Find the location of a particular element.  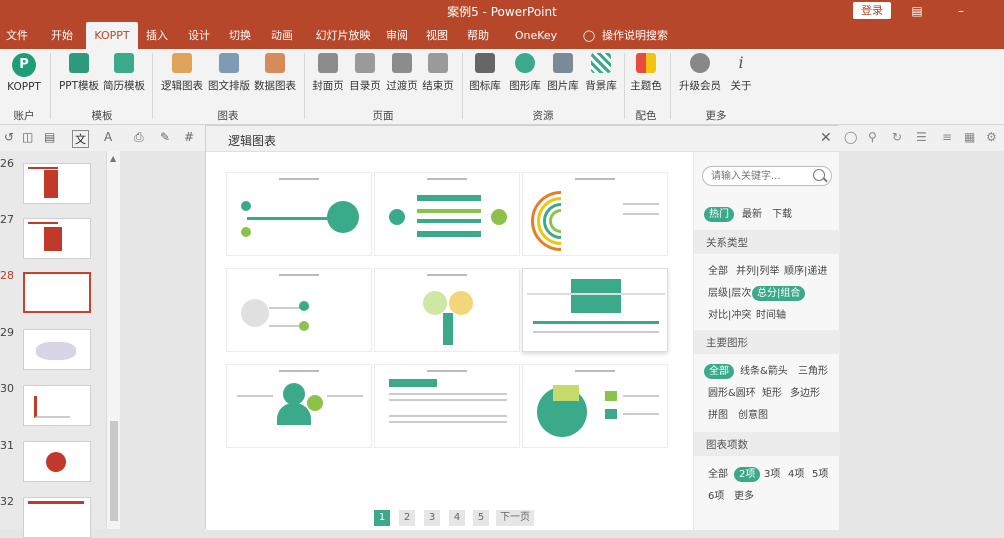

image-library-button: 图片库 is located at coordinates (563, 79).